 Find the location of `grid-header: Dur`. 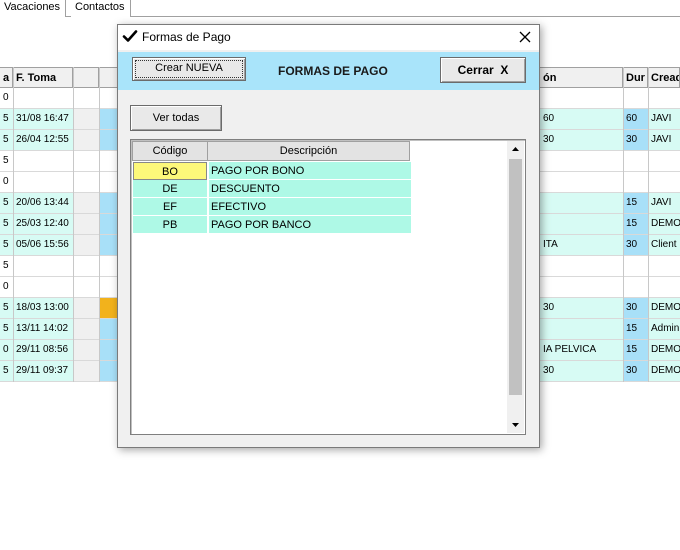

grid-header: Dur is located at coordinates (635, 77).